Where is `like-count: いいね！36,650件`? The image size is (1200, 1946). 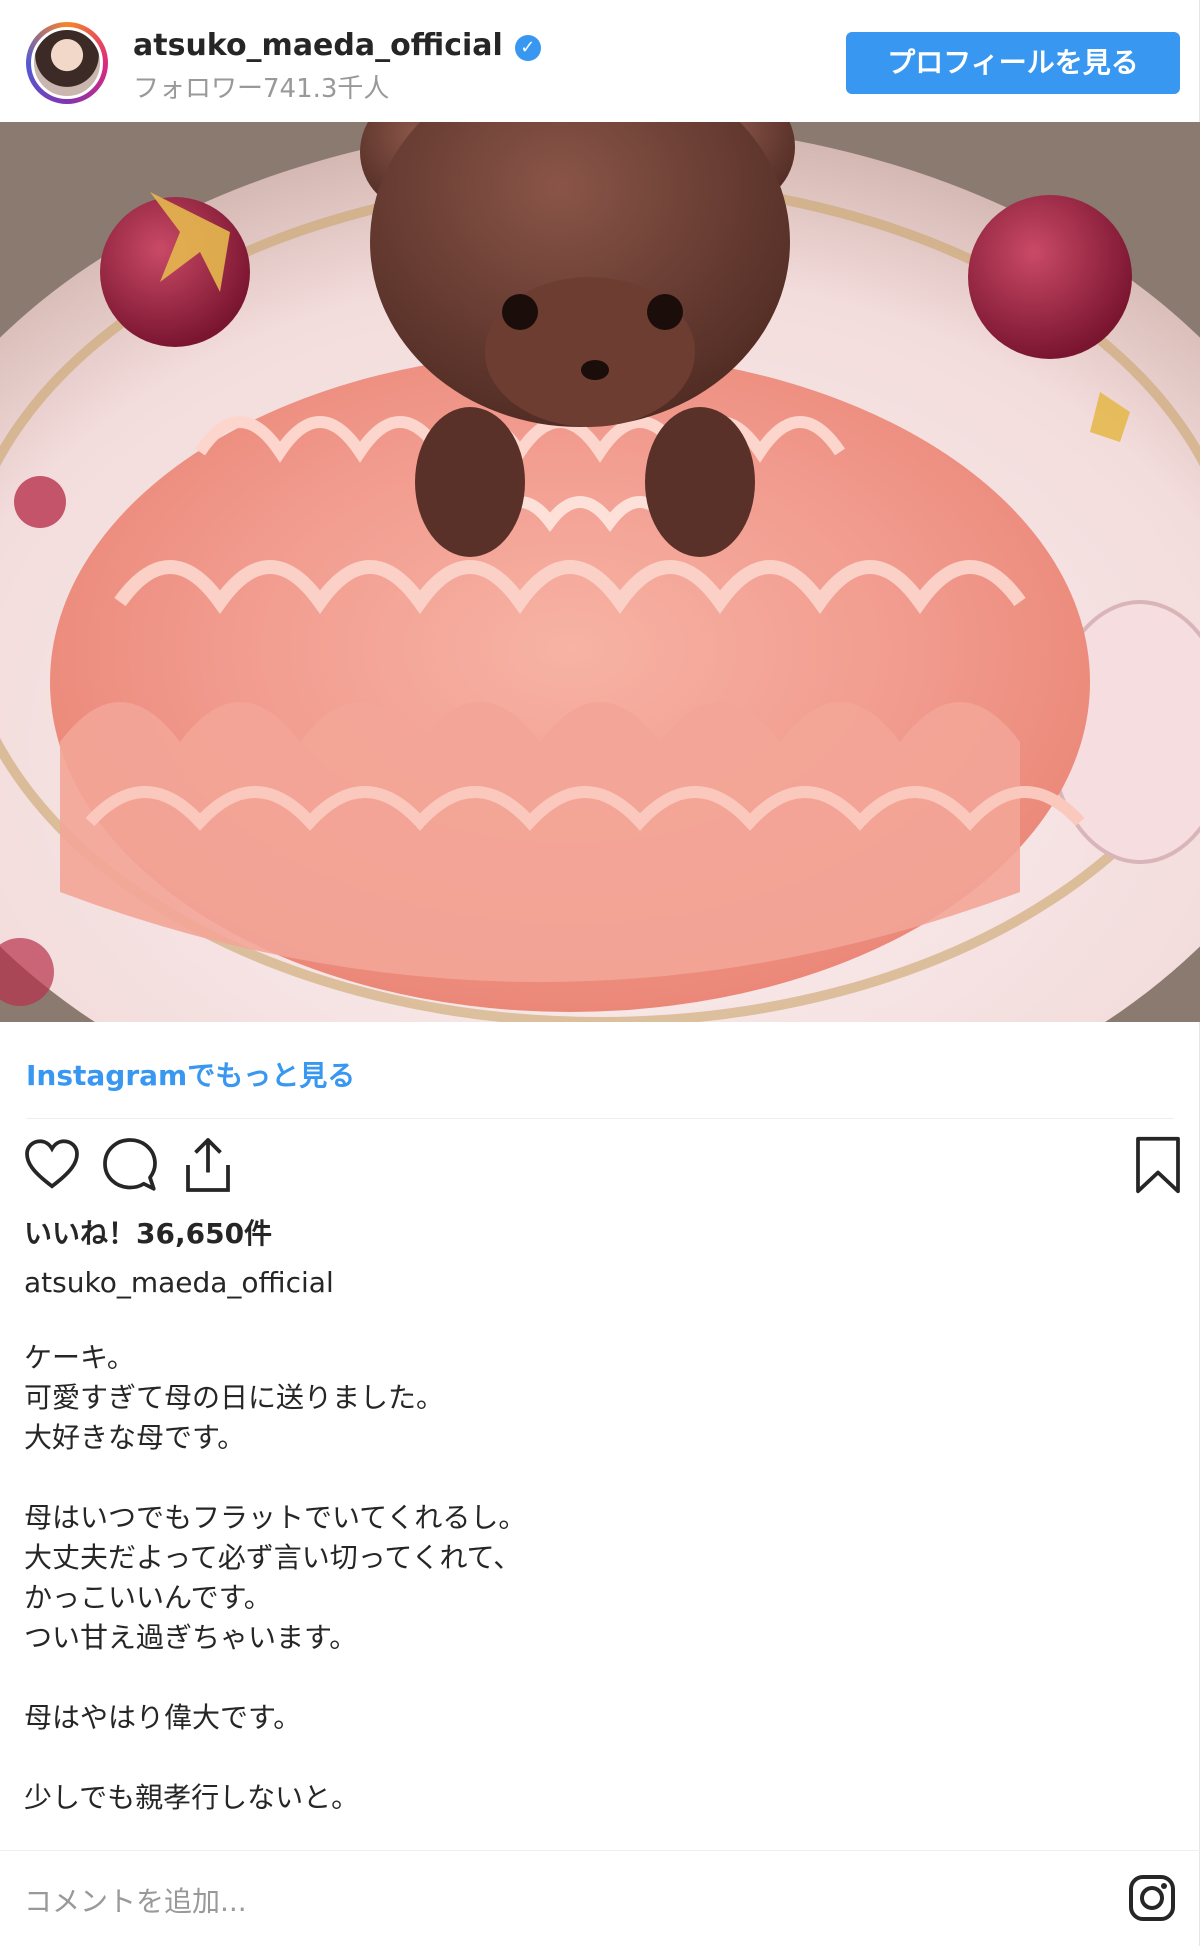
like-count: いいね！36,650件 is located at coordinates (148, 1232).